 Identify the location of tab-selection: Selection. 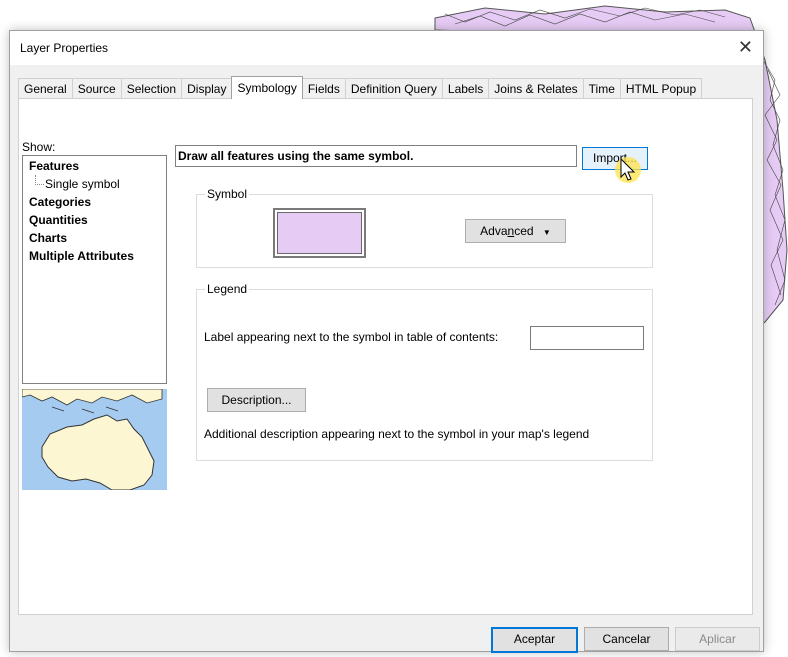
(151, 88).